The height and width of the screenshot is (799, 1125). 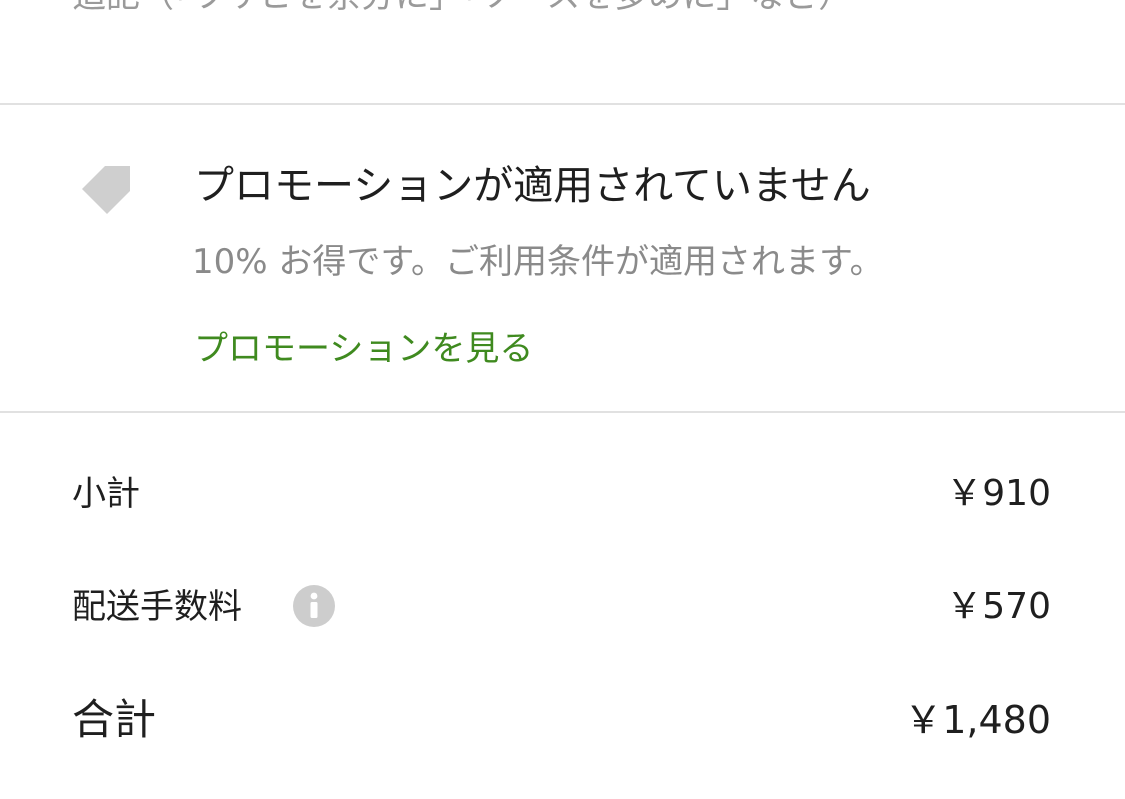 I want to click on delivery-fee-value: ￥570, so click(x=998, y=606).